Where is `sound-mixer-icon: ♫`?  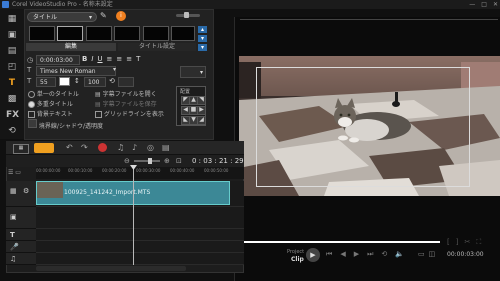 sound-mixer-icon: ♫ is located at coordinates (120, 147).